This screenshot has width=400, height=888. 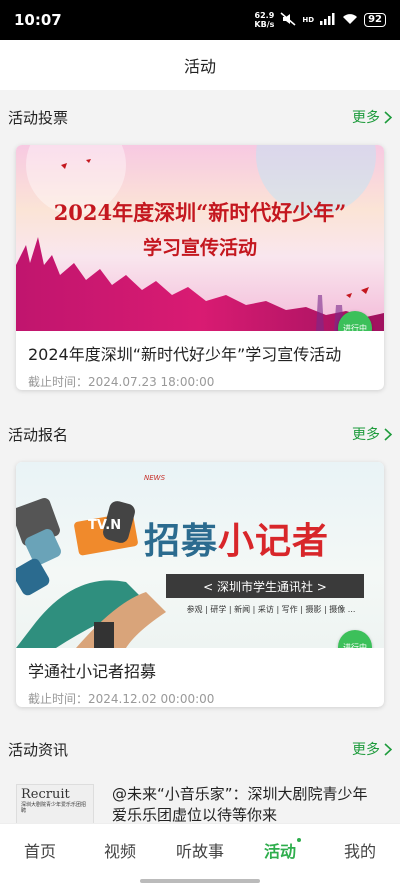 I want to click on tab-video: 视频, so click(x=120, y=849).